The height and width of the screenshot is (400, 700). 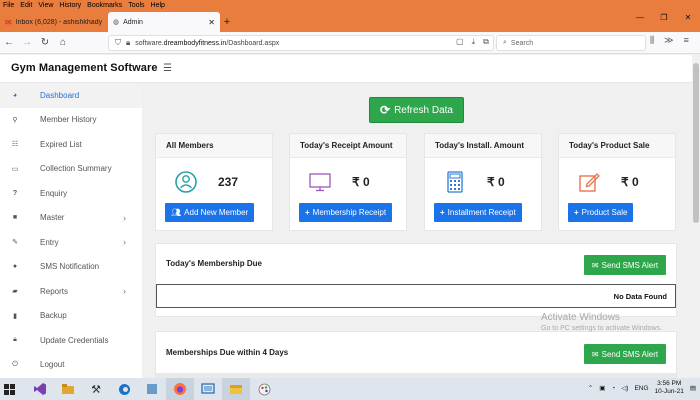 I want to click on menu-tools: Tools, so click(x=136, y=5).